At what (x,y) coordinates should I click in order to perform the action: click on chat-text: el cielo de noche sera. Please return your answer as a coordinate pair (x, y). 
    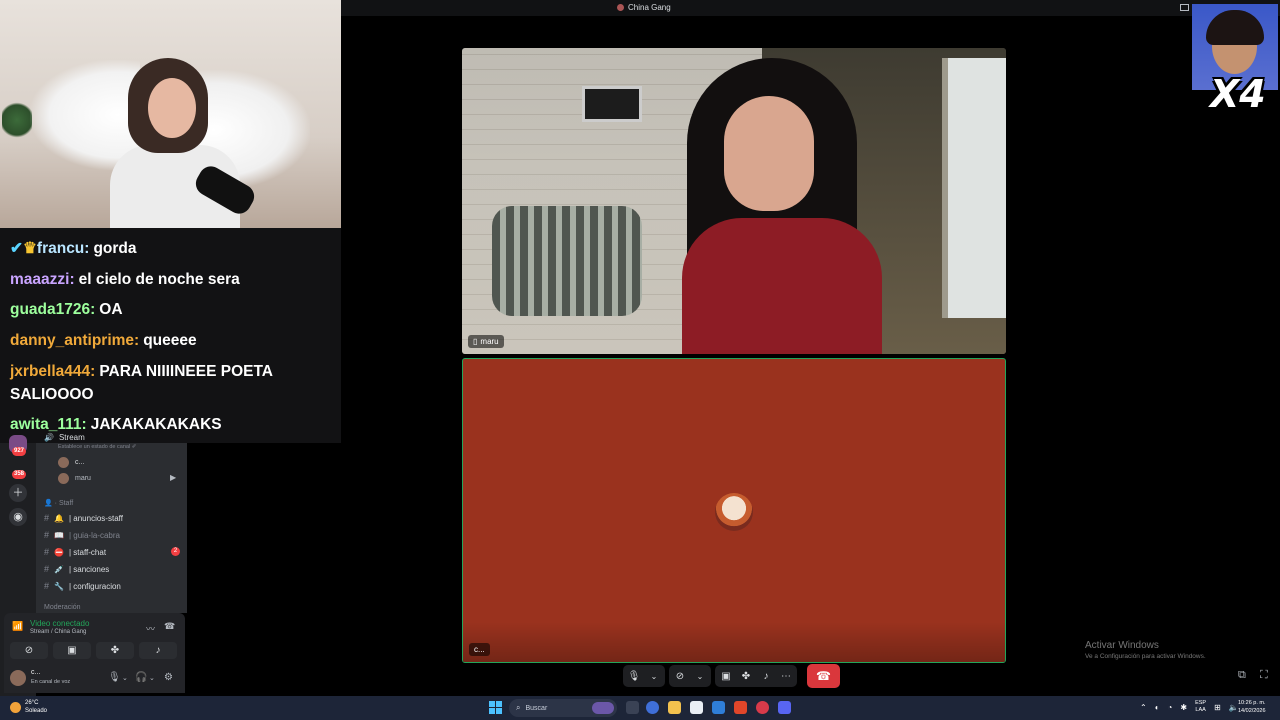
    Looking at the image, I should click on (159, 279).